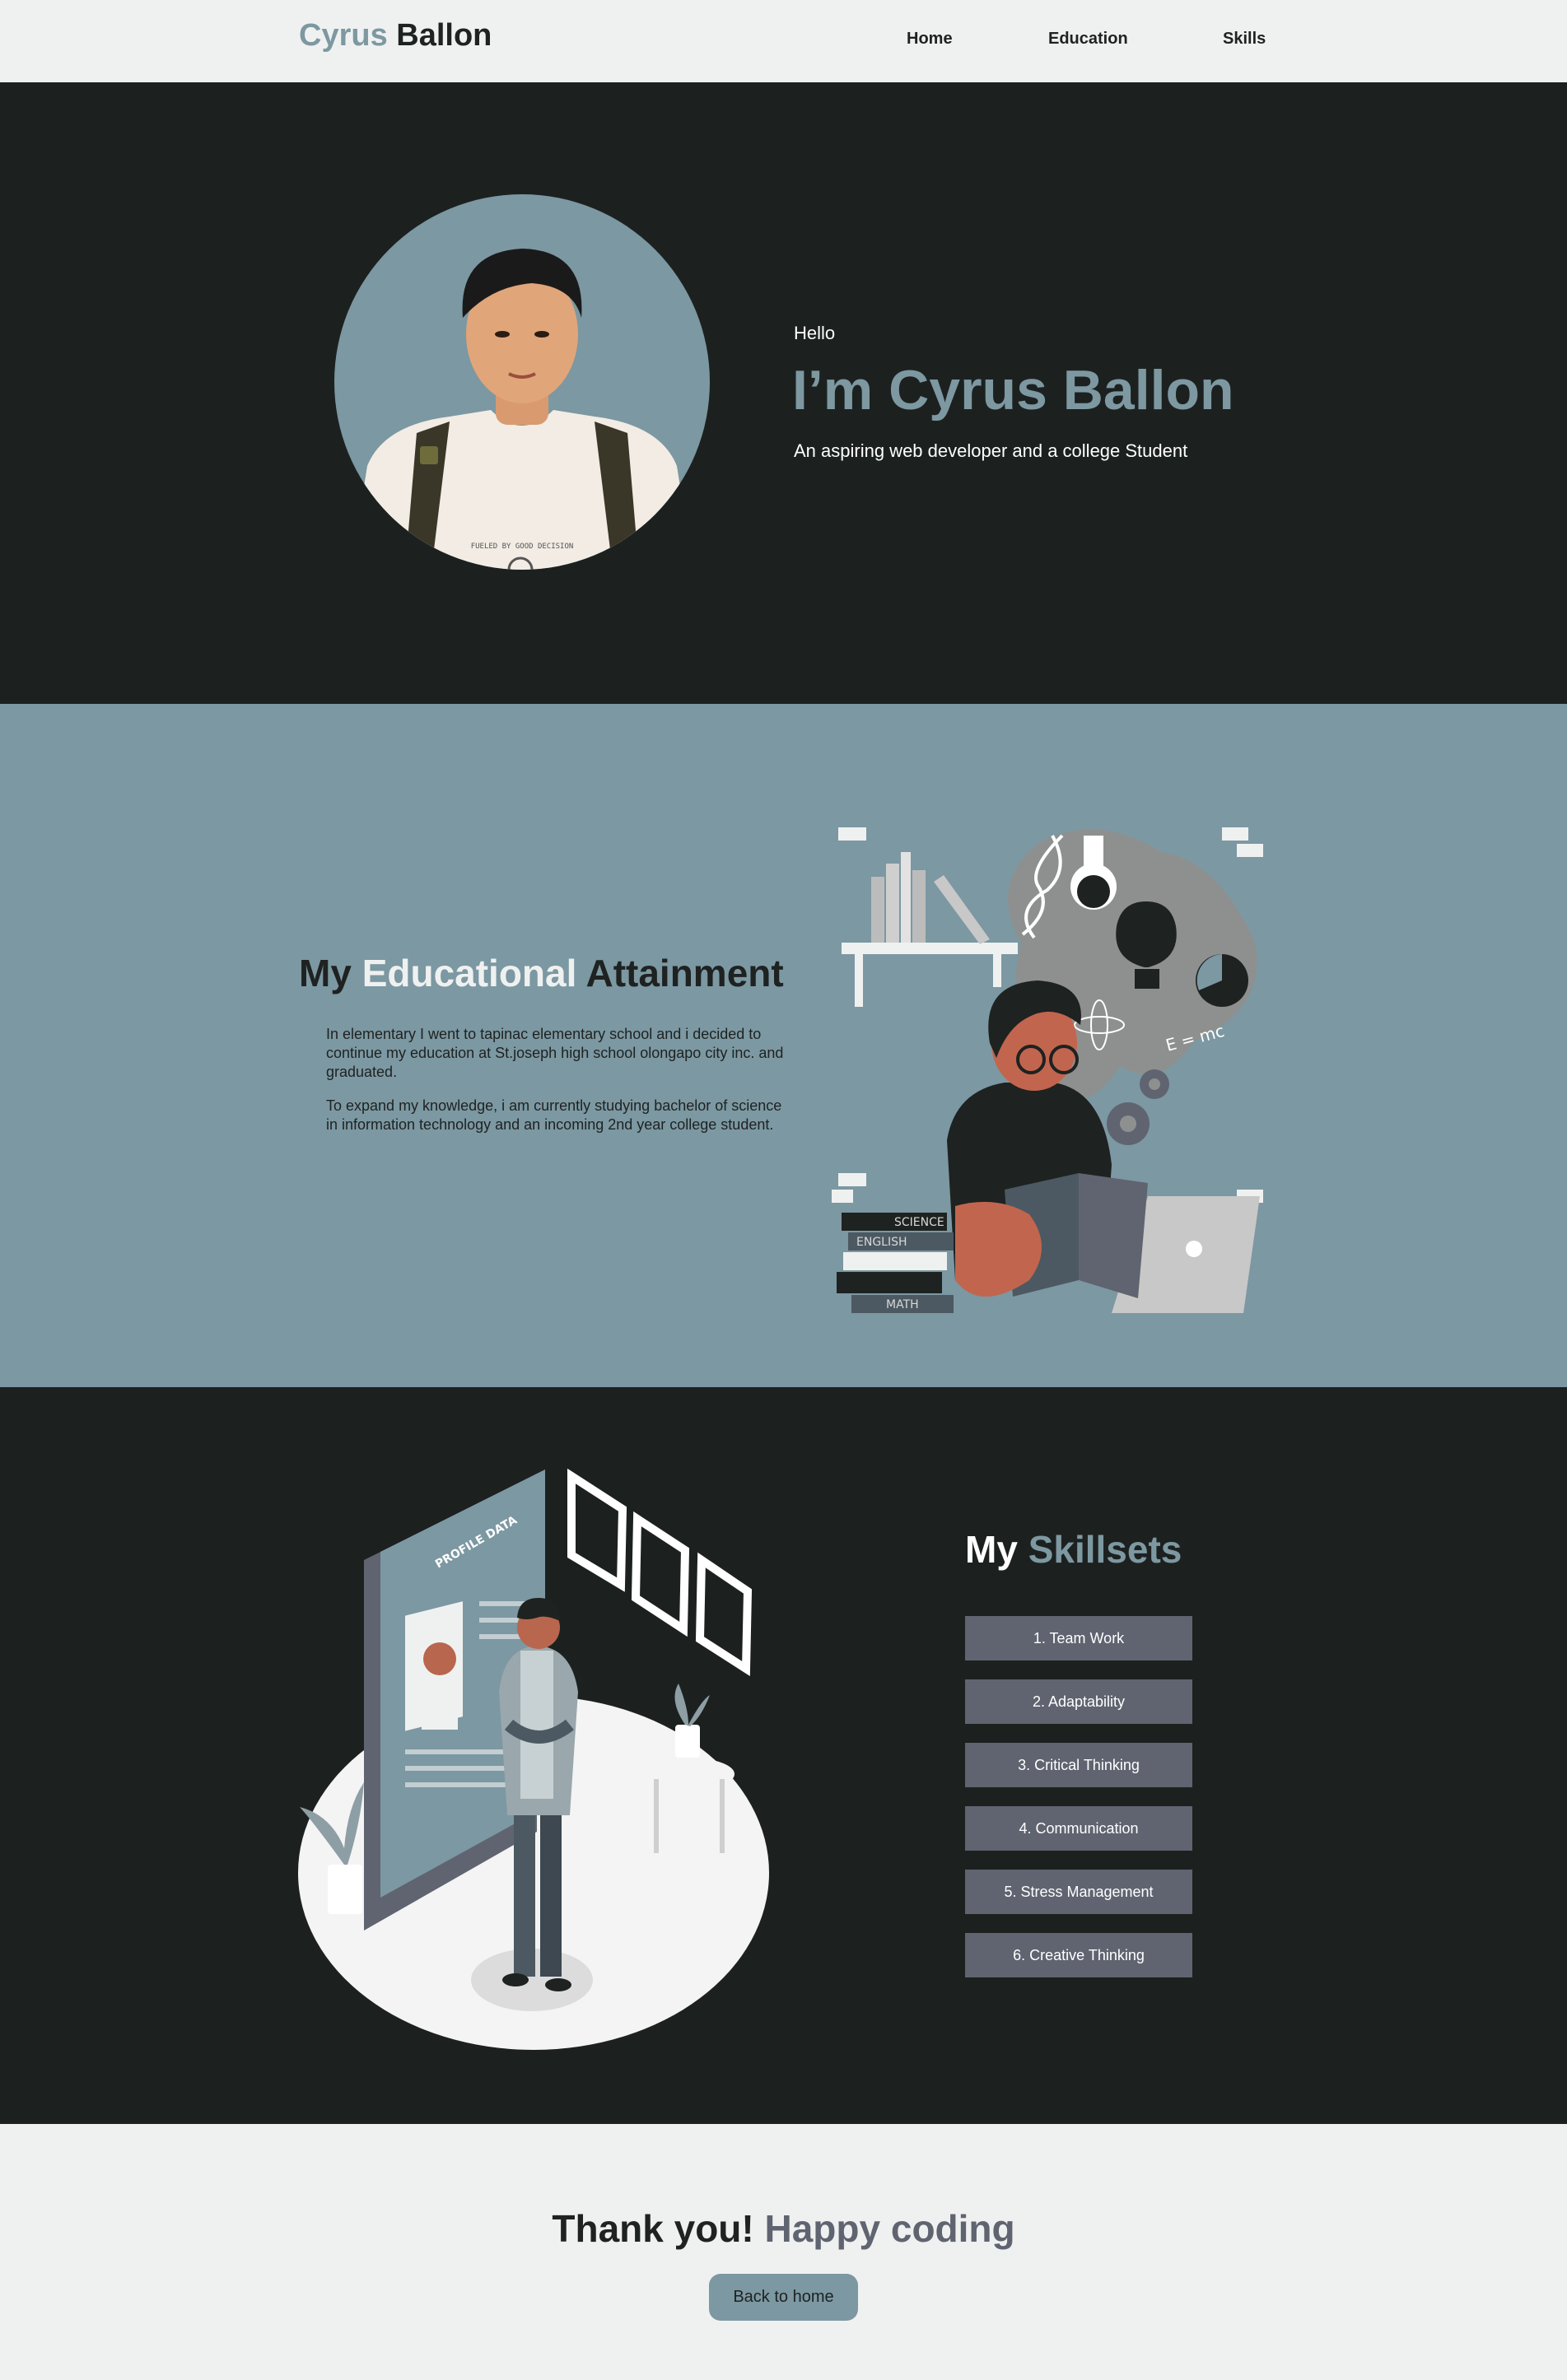 The width and height of the screenshot is (1567, 2380). What do you see at coordinates (444, 35) in the screenshot?
I see `logo-last-name: Ballon` at bounding box center [444, 35].